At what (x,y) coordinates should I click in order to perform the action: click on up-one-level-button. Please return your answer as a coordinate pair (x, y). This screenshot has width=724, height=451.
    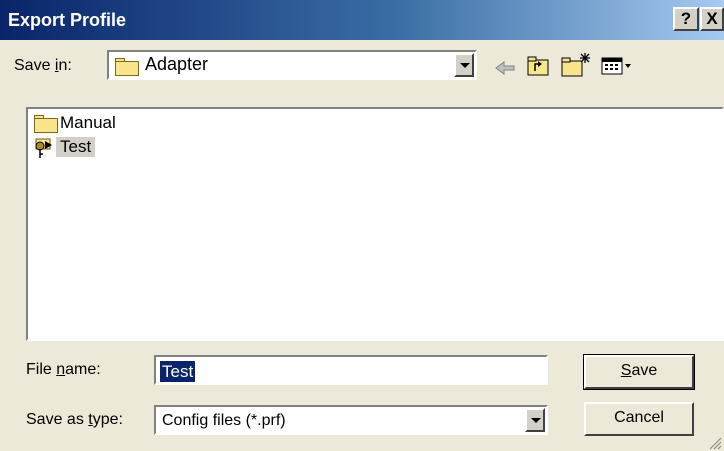
    Looking at the image, I should click on (538, 66).